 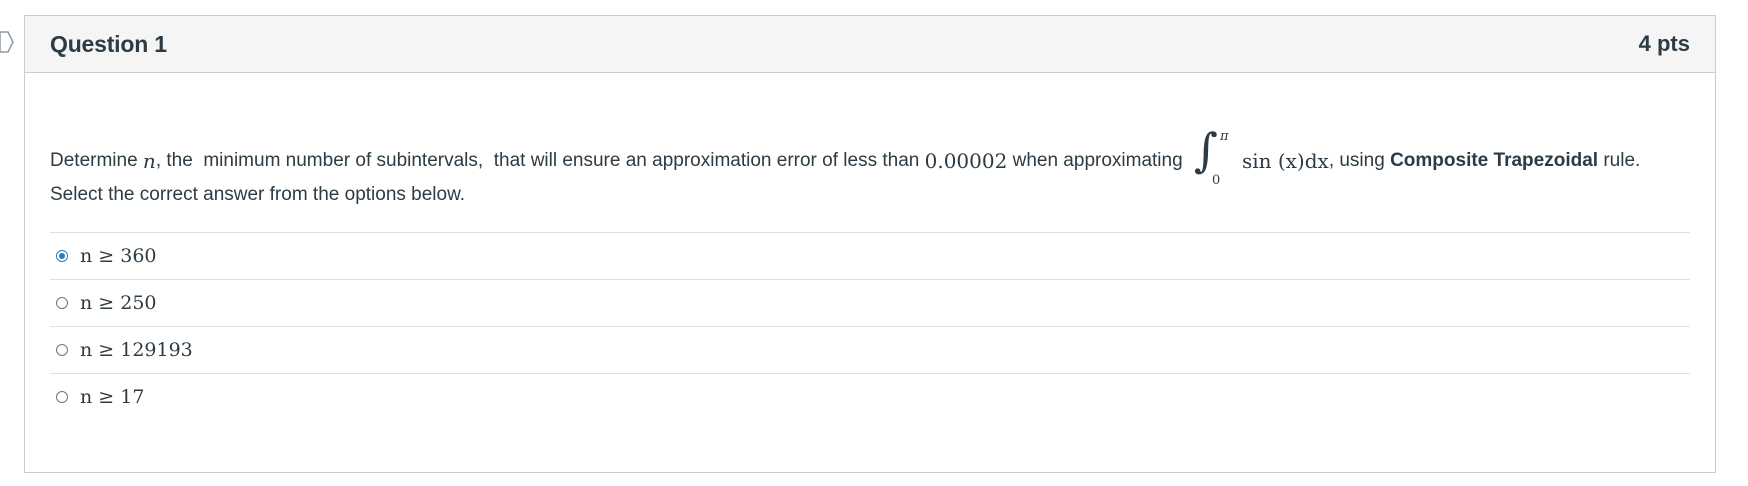 What do you see at coordinates (870, 349) in the screenshot?
I see `answer-option: n ≥ 129193` at bounding box center [870, 349].